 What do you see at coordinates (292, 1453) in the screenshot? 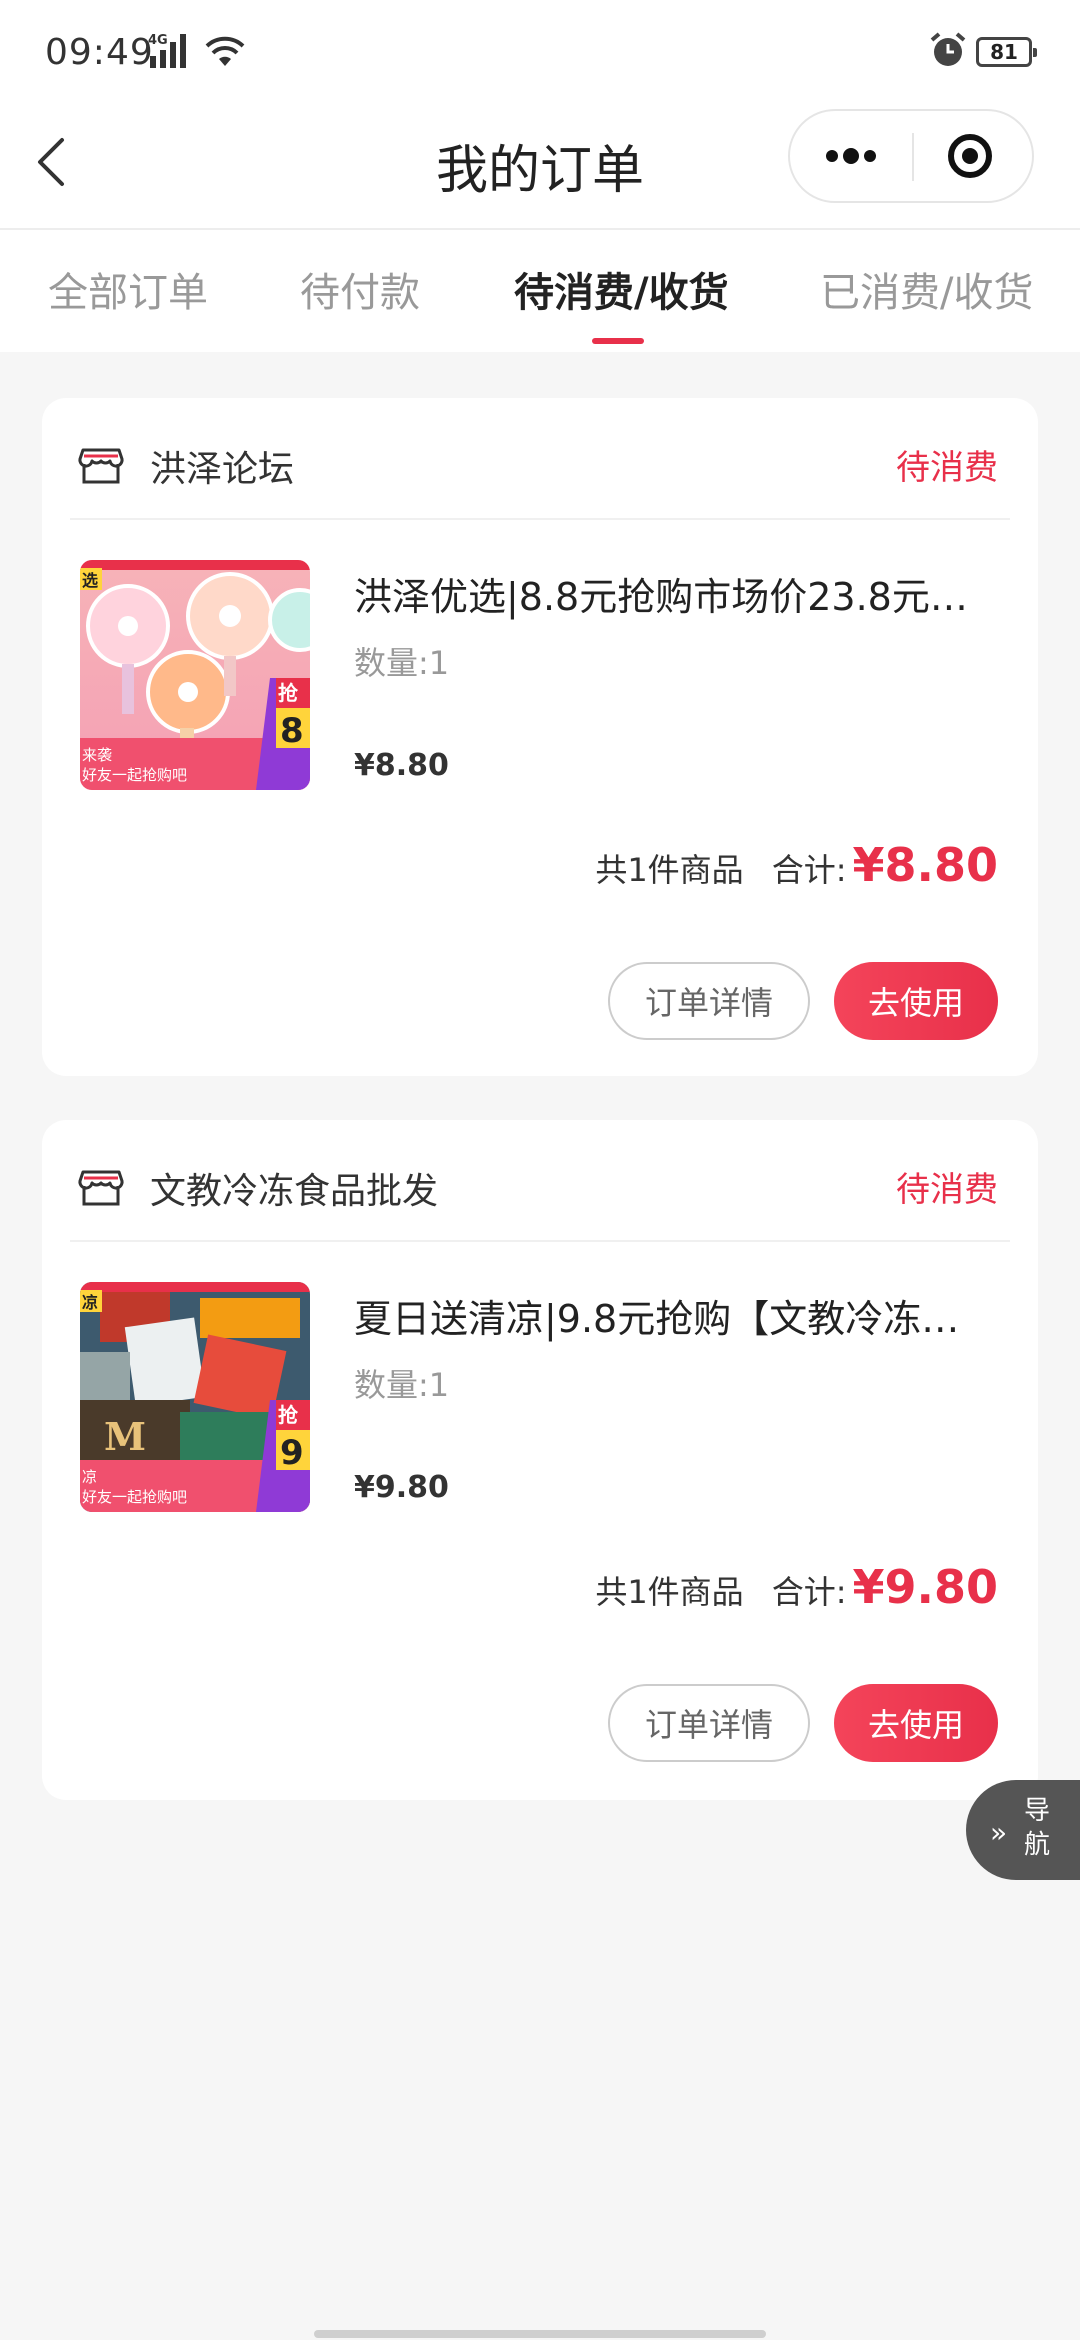
I see `thumb-digit: 9` at bounding box center [292, 1453].